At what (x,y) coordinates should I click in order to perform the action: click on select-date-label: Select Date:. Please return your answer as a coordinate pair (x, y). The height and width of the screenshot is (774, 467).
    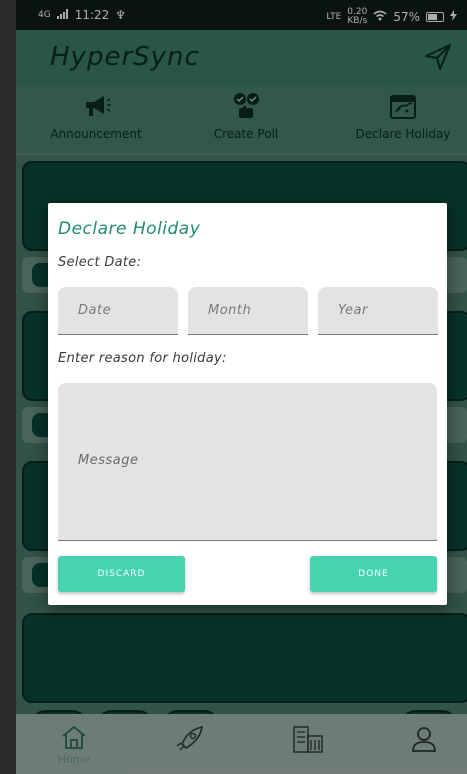
    Looking at the image, I should click on (100, 262).